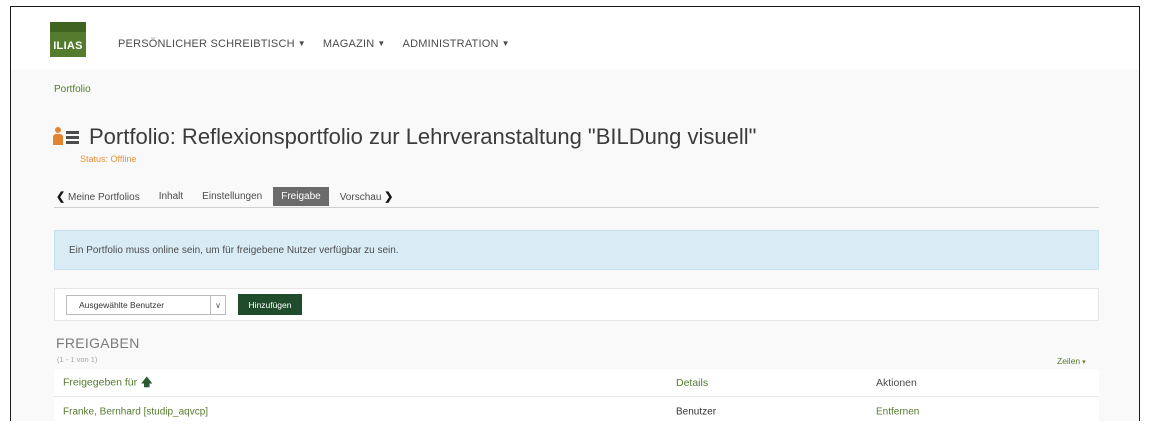 The width and height of the screenshot is (1149, 427). Describe the element at coordinates (135, 412) in the screenshot. I see `shared-user-link: Franke, Bernhard [studip_aqvcp]` at that location.